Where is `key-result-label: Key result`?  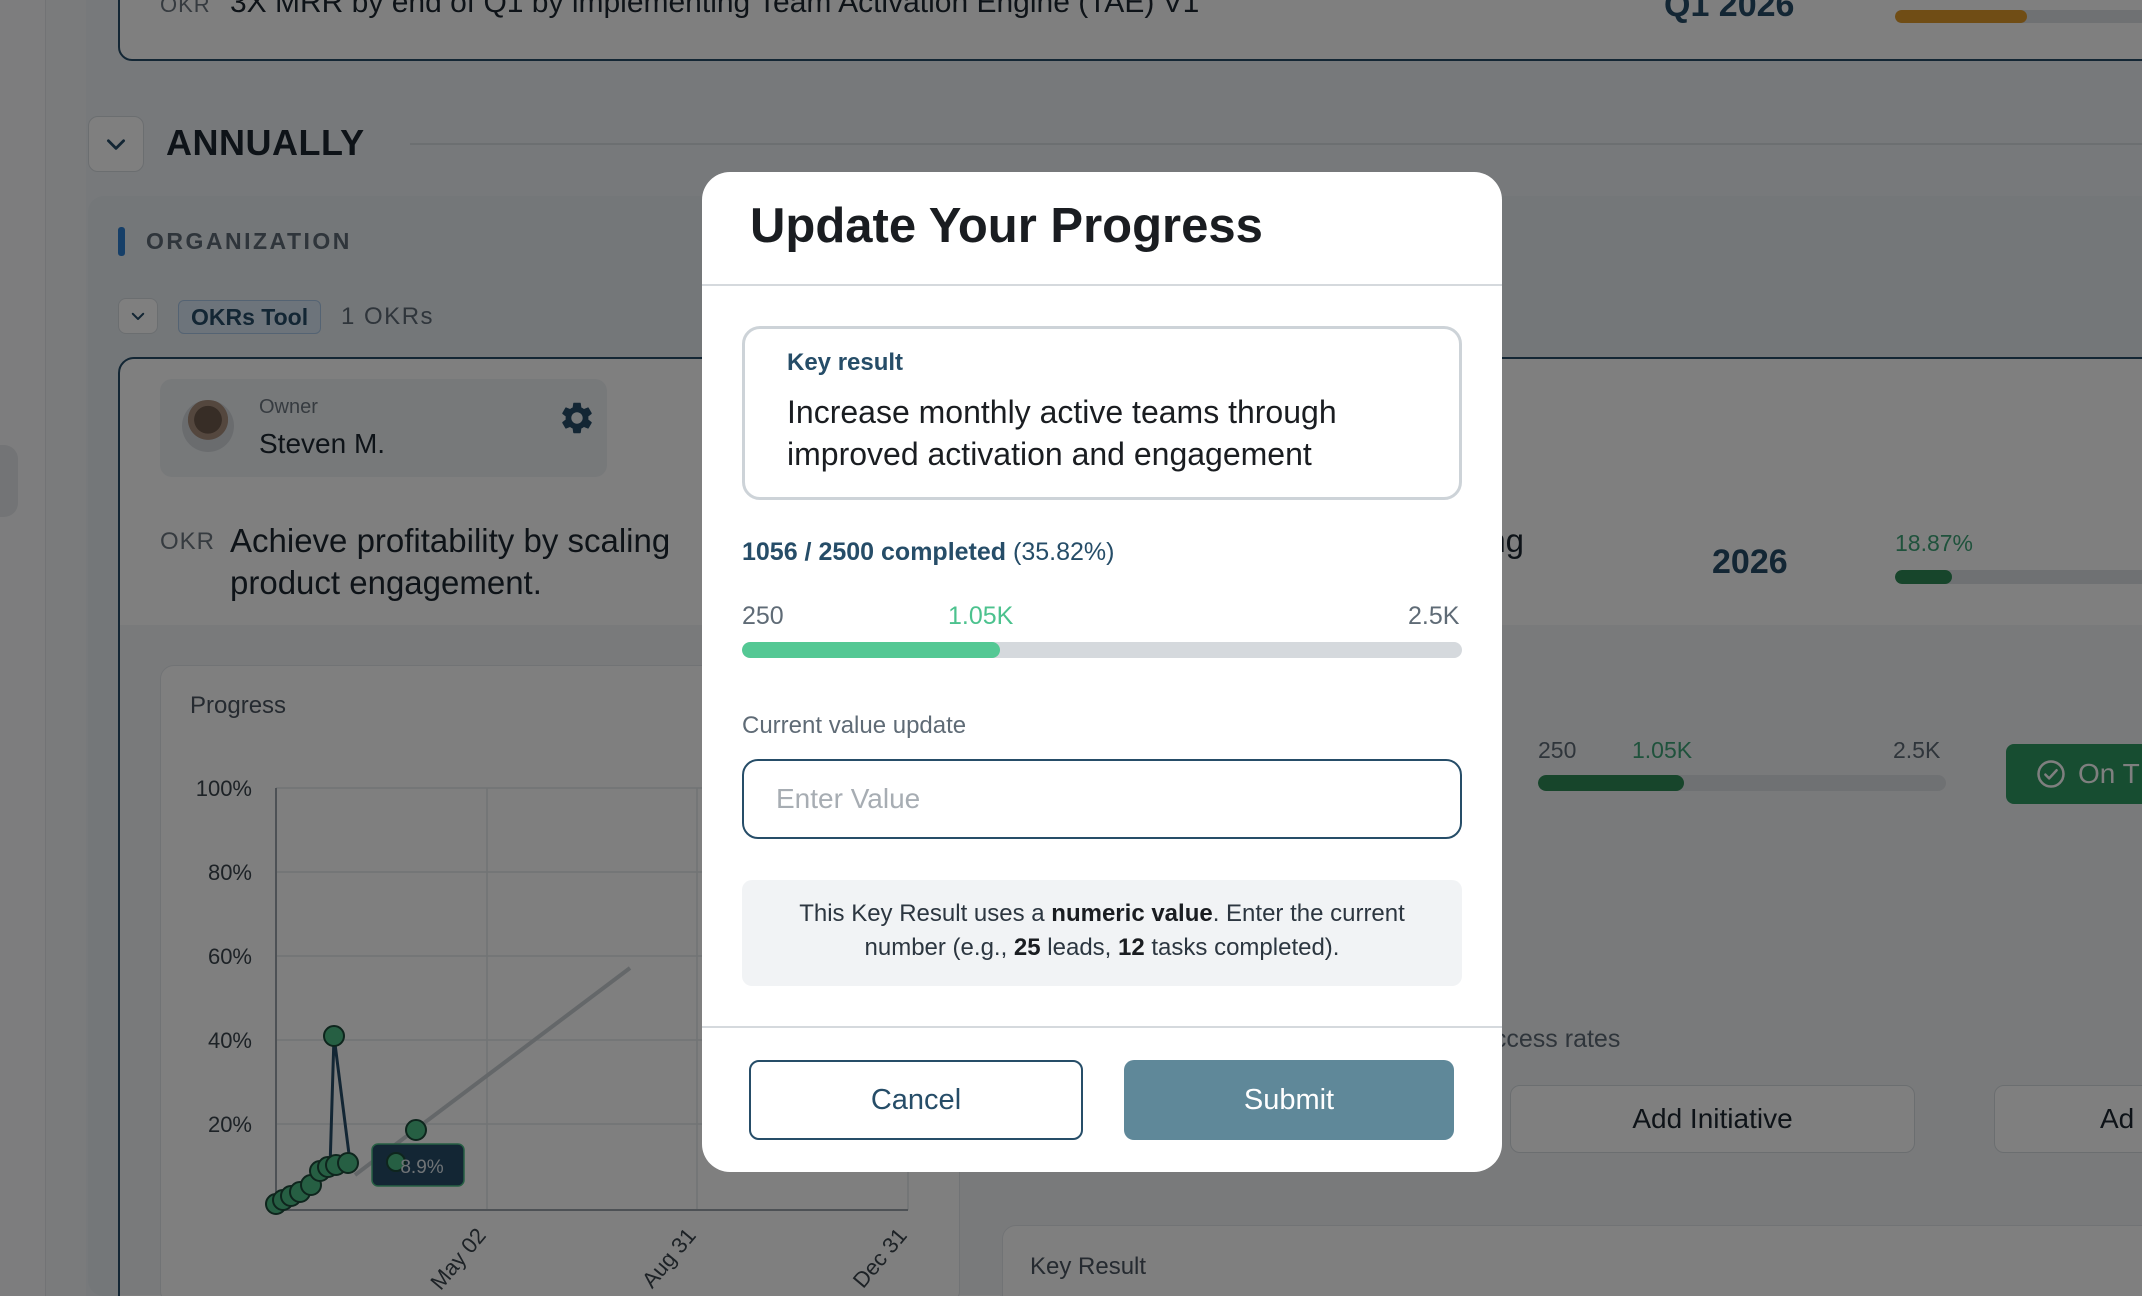
key-result-label: Key result is located at coordinates (845, 362).